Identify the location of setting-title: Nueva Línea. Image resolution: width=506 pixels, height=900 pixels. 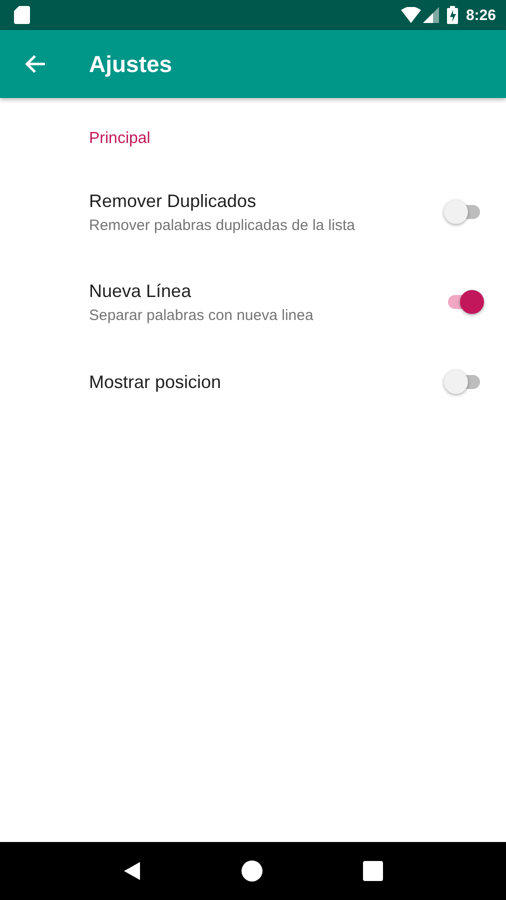
(140, 291).